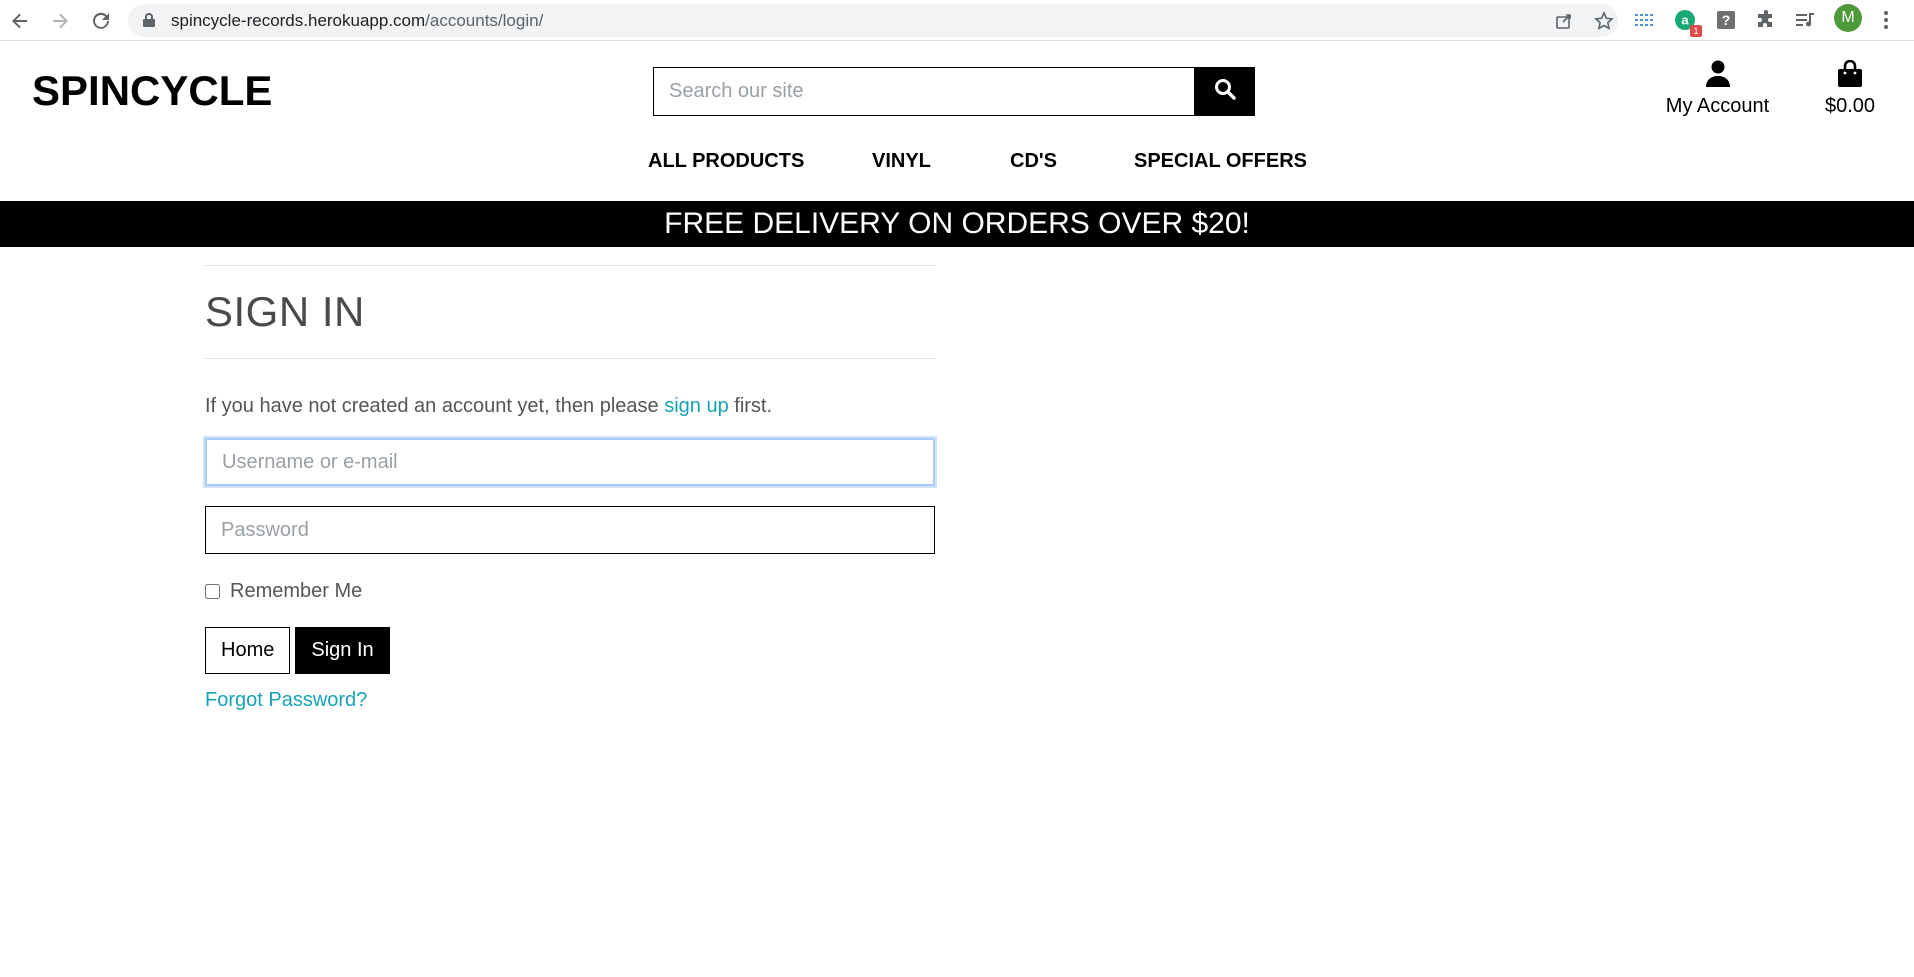 This screenshot has width=1914, height=977. What do you see at coordinates (570, 462) in the screenshot?
I see `username-field` at bounding box center [570, 462].